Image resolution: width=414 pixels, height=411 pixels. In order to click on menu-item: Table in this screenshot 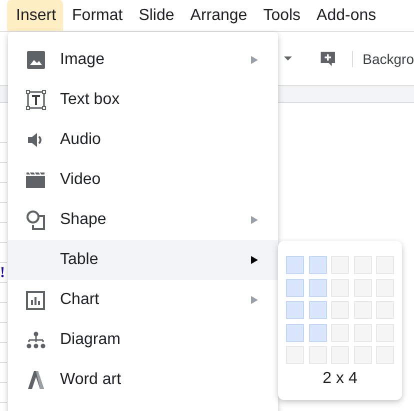, I will do `click(143, 260)`.